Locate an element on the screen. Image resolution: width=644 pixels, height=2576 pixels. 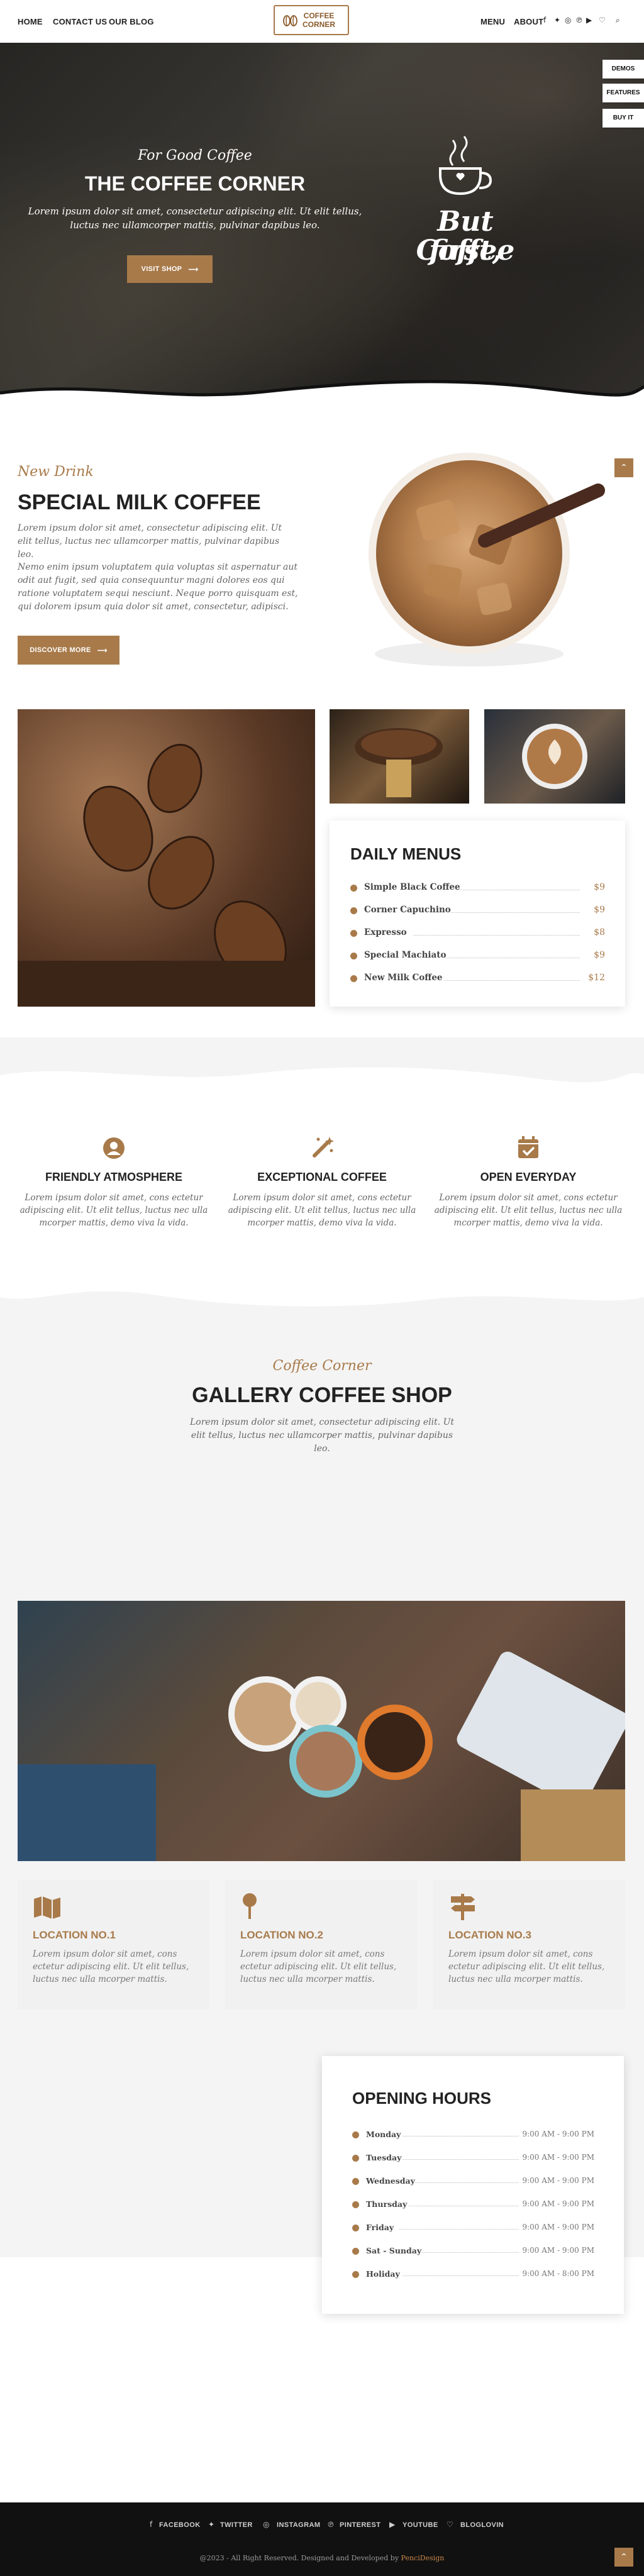
visit-shop-button: VISIT SHOP ⟶ is located at coordinates (170, 269).